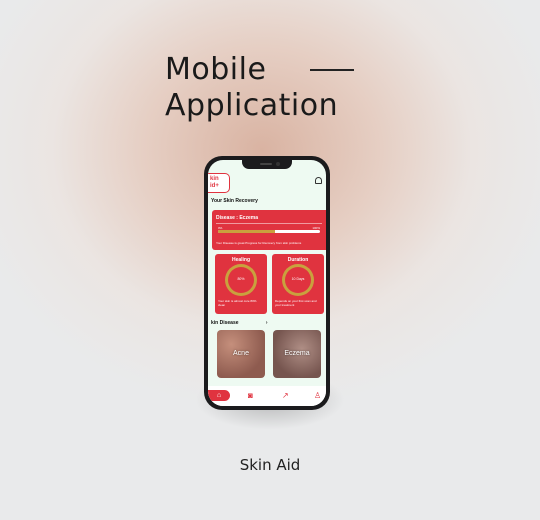 The image size is (540, 520). I want to click on app-logo: kin id+, so click(219, 183).